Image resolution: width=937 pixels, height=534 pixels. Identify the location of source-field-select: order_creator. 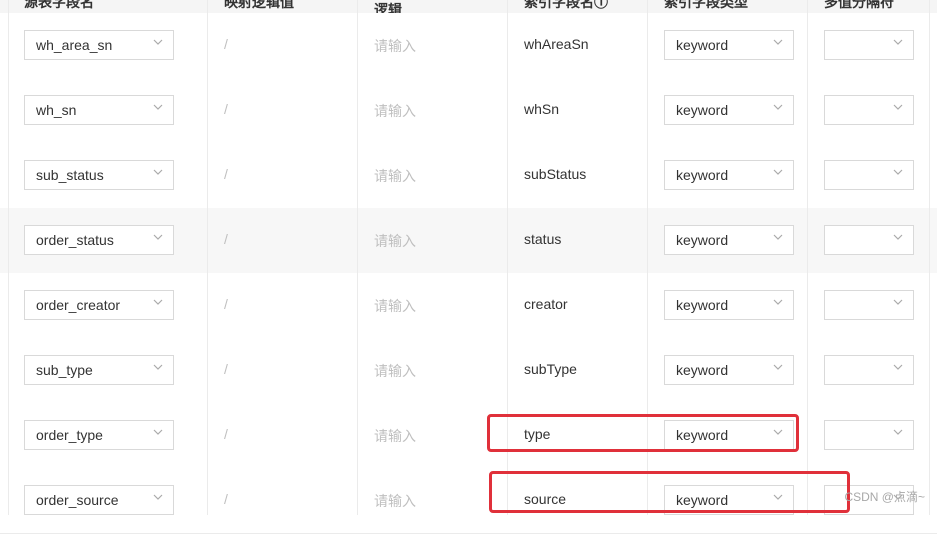
(99, 305).